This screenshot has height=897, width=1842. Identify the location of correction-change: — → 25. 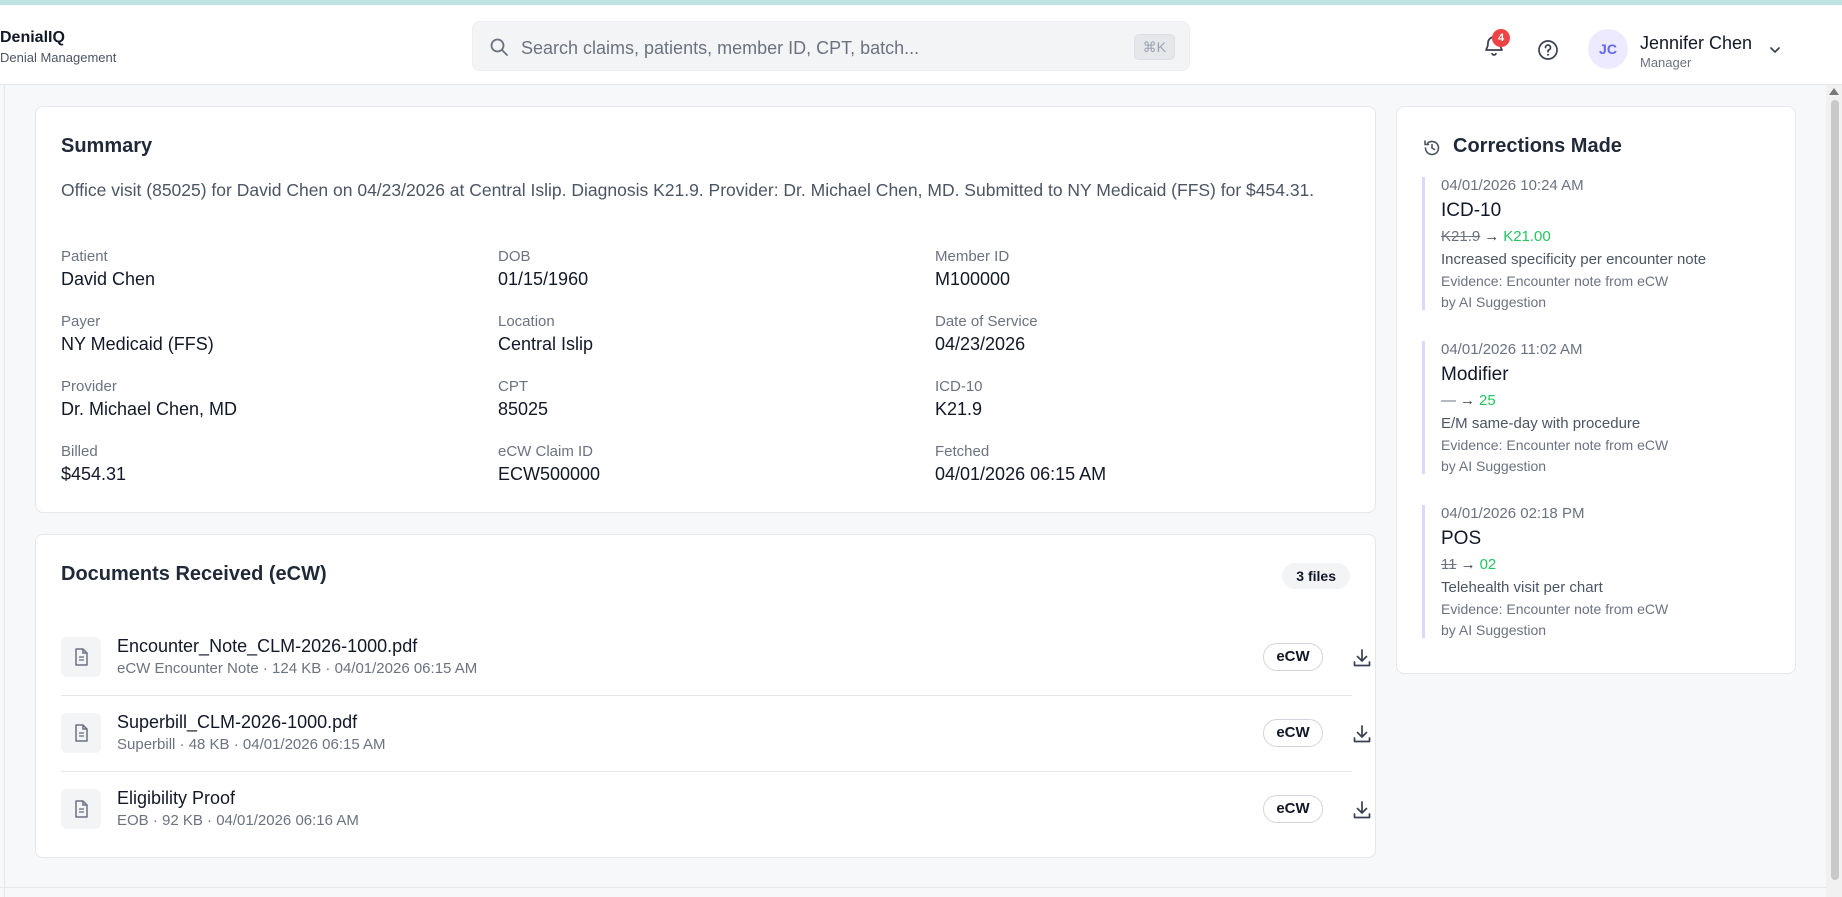
(1606, 400).